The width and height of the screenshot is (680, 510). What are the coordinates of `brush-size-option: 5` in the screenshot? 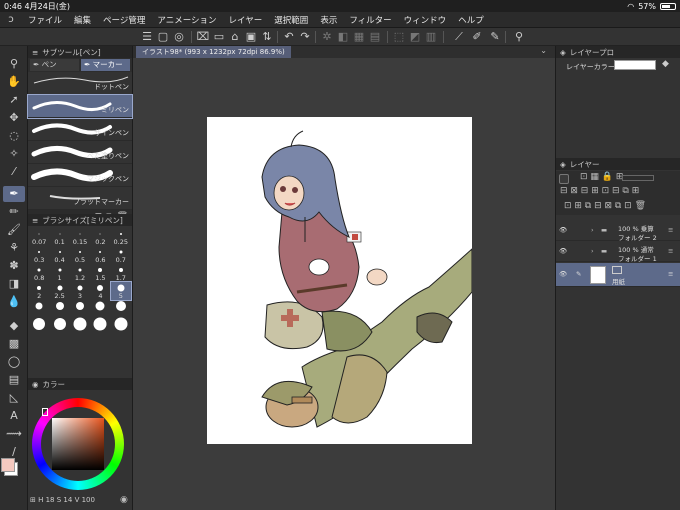 It's located at (121, 291).